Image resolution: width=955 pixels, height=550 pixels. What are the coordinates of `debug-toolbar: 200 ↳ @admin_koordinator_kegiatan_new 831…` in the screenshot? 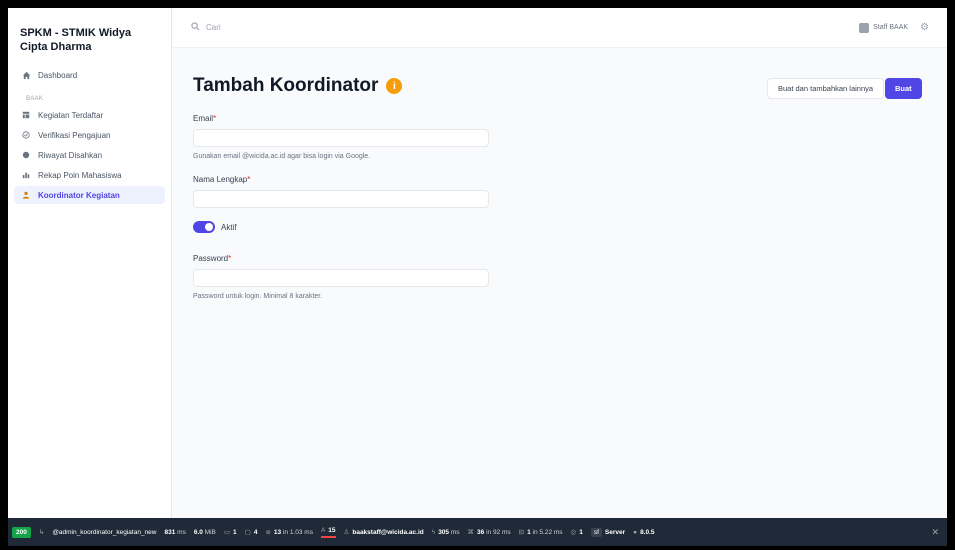 It's located at (477, 532).